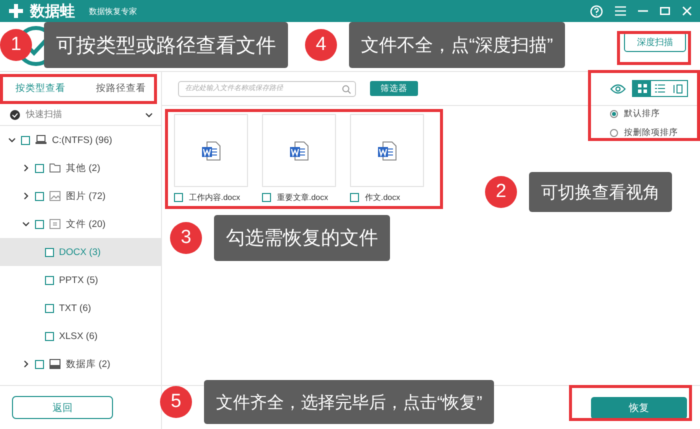 The image size is (700, 429). What do you see at coordinates (655, 42) in the screenshot?
I see `deep-scan-button: 深度扫描` at bounding box center [655, 42].